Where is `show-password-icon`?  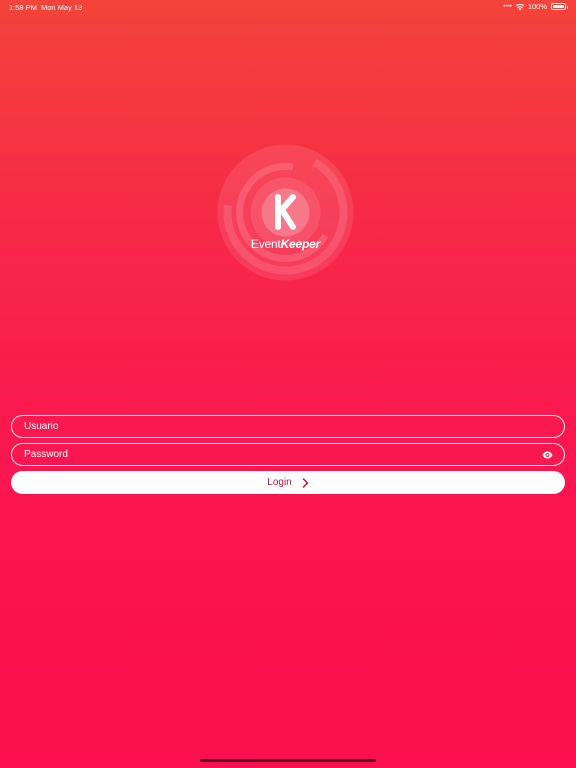 show-password-icon is located at coordinates (547, 455).